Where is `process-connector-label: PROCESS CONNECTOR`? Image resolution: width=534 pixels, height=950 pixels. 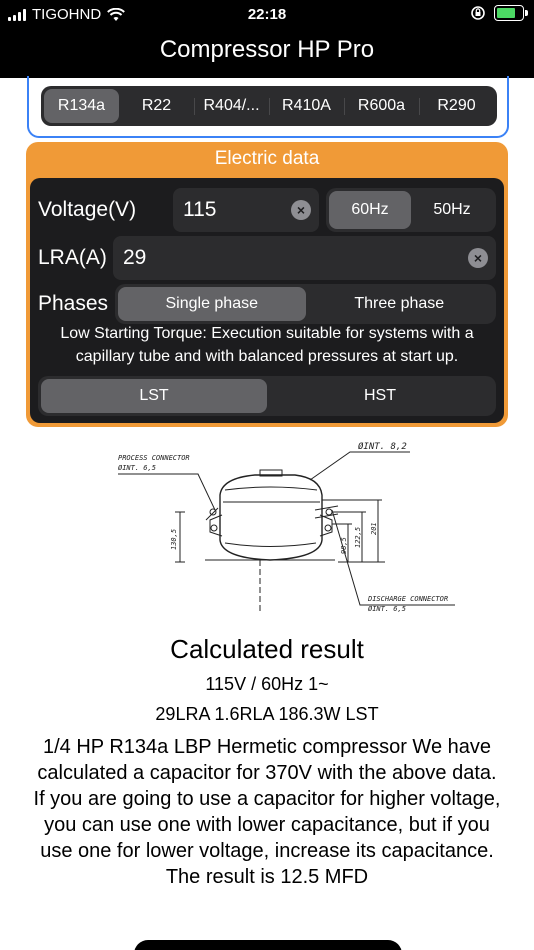
process-connector-label: PROCESS CONNECTOR is located at coordinates (154, 458).